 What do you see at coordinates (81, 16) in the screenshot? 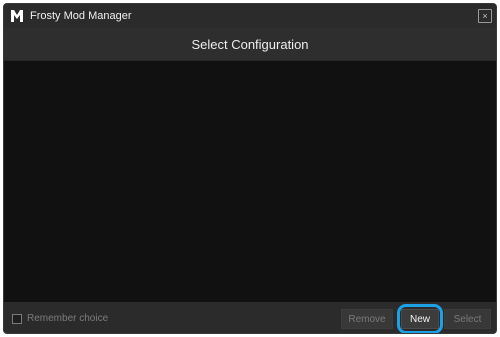
I see `window-title: Frosty Mod Manager` at bounding box center [81, 16].